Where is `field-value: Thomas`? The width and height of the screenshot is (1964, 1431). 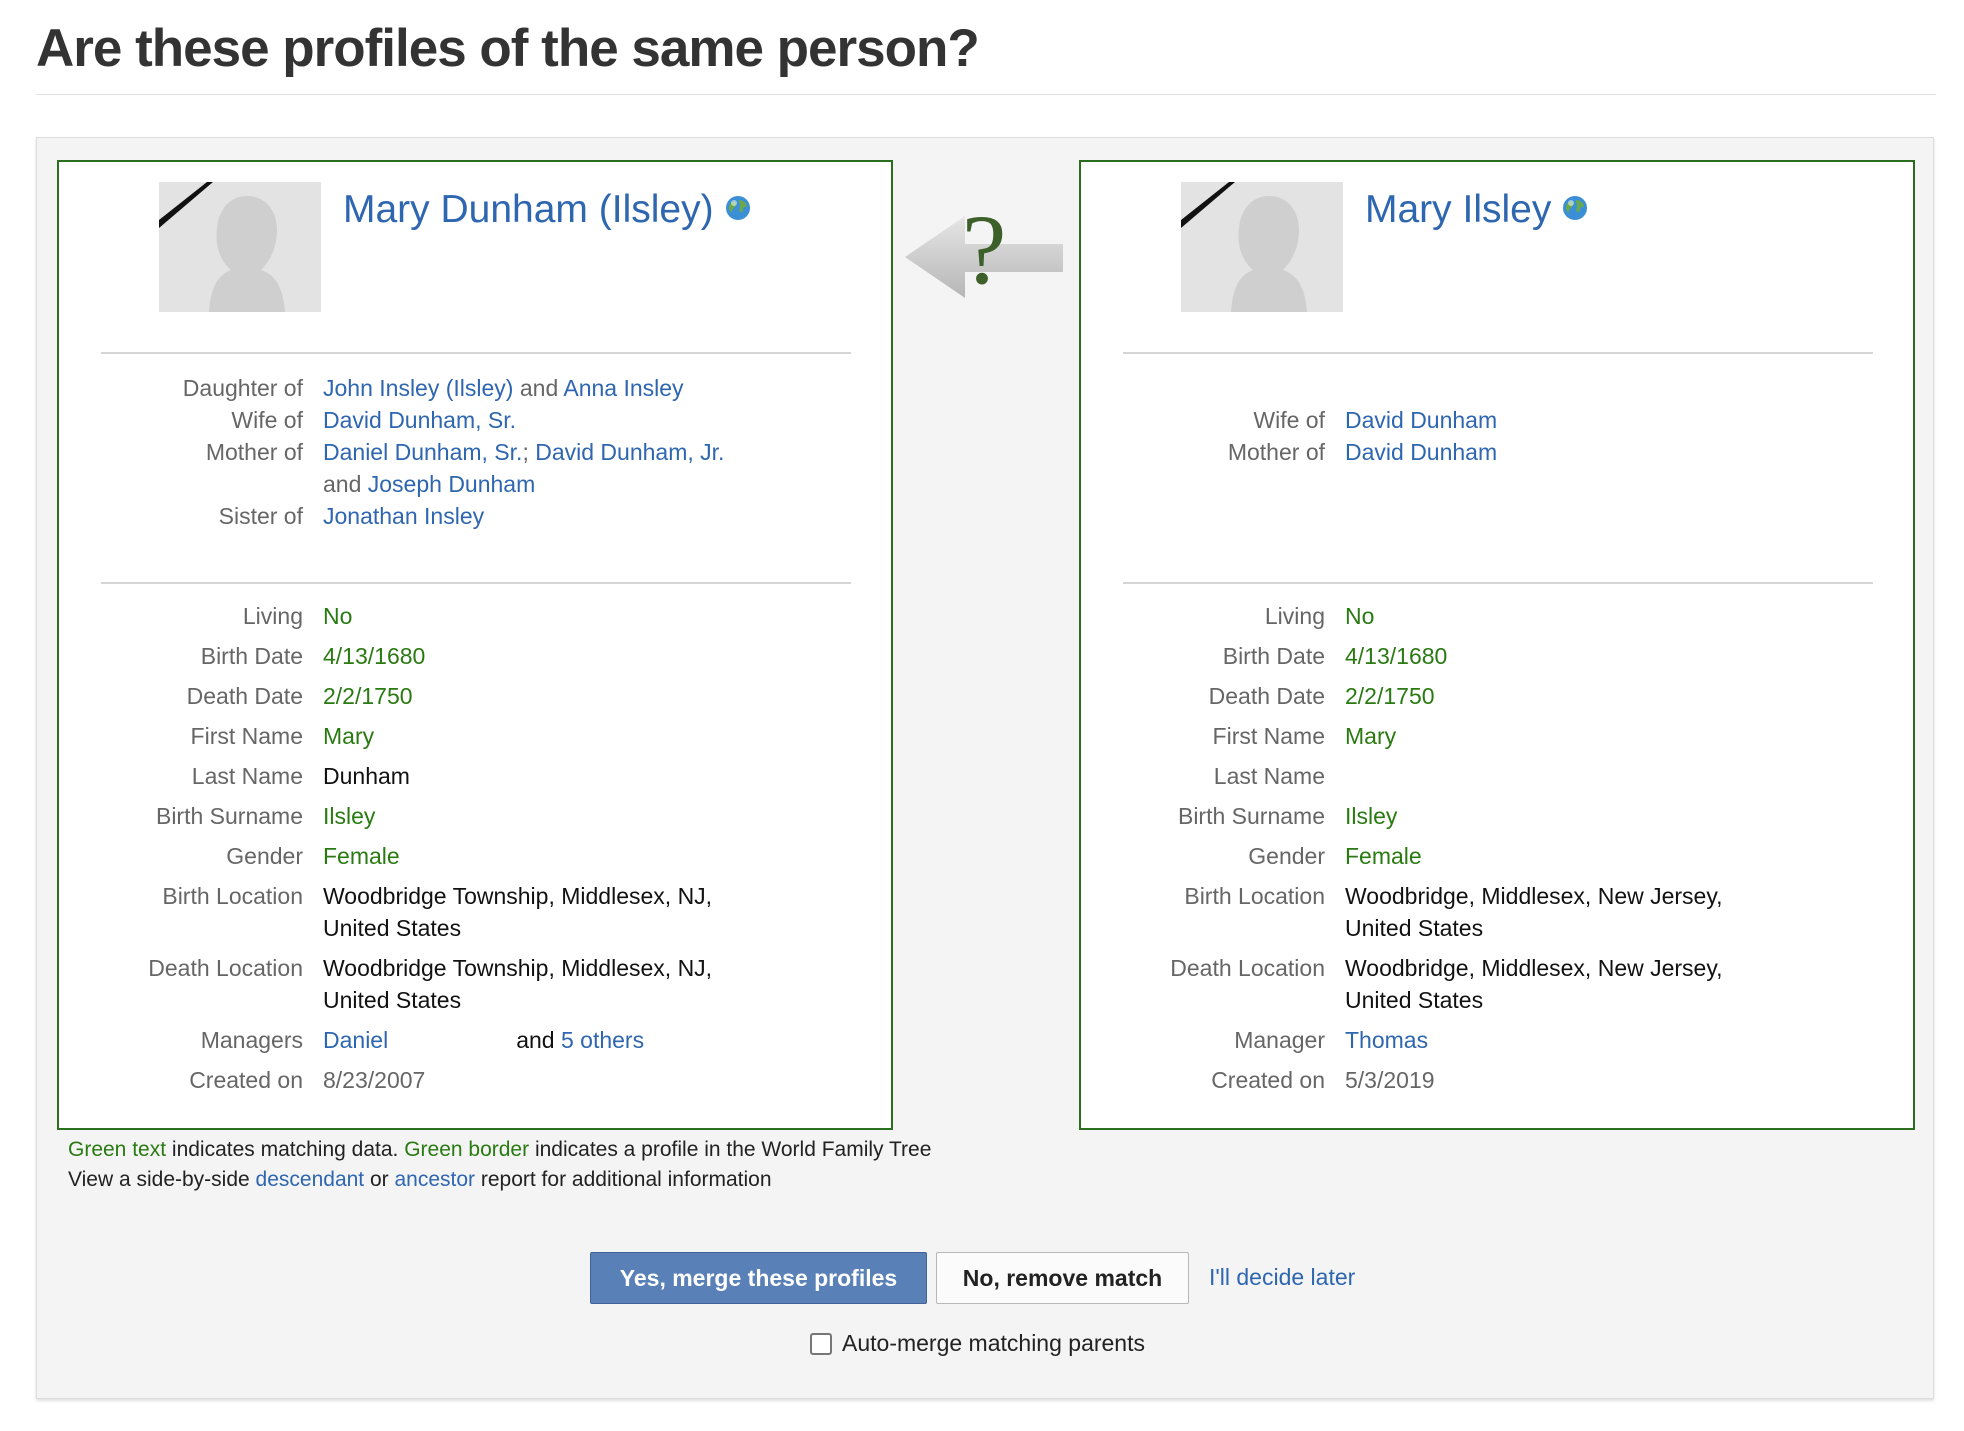 field-value: Thomas is located at coordinates (1605, 1040).